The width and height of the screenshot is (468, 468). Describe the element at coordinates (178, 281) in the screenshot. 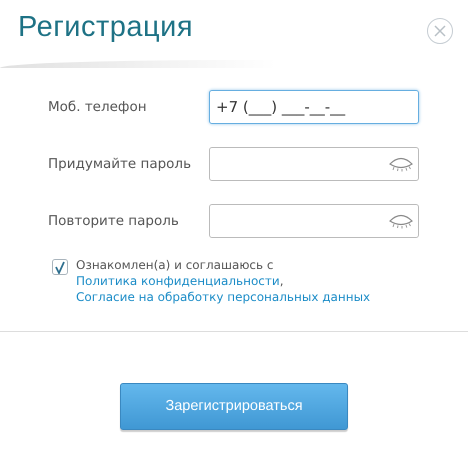

I see `consent-link: Политика конфиденциальности` at that location.